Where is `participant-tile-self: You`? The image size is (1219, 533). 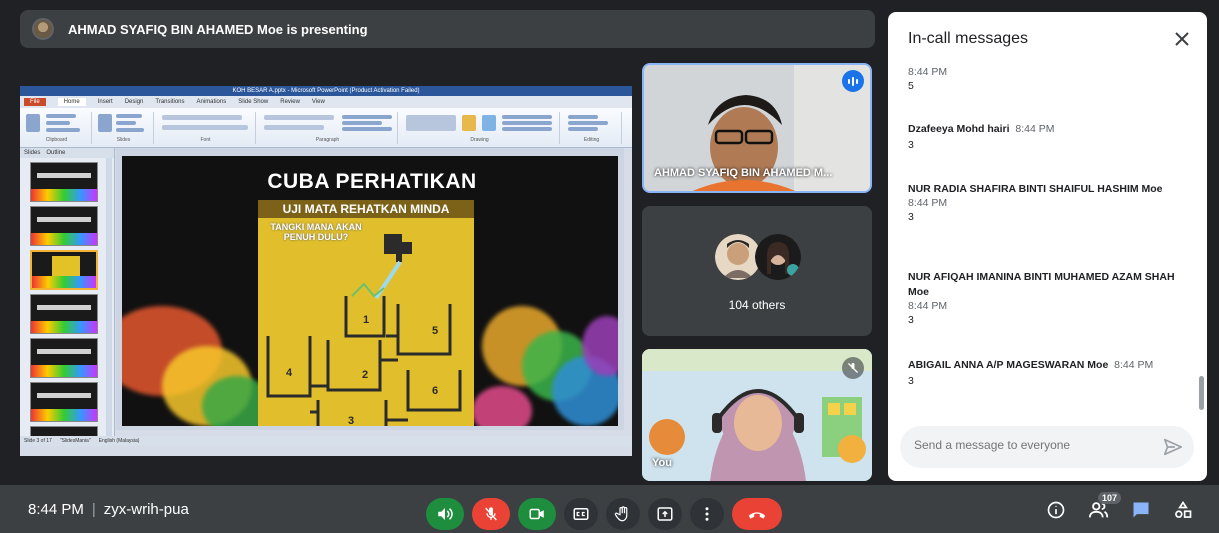 participant-tile-self: You is located at coordinates (757, 415).